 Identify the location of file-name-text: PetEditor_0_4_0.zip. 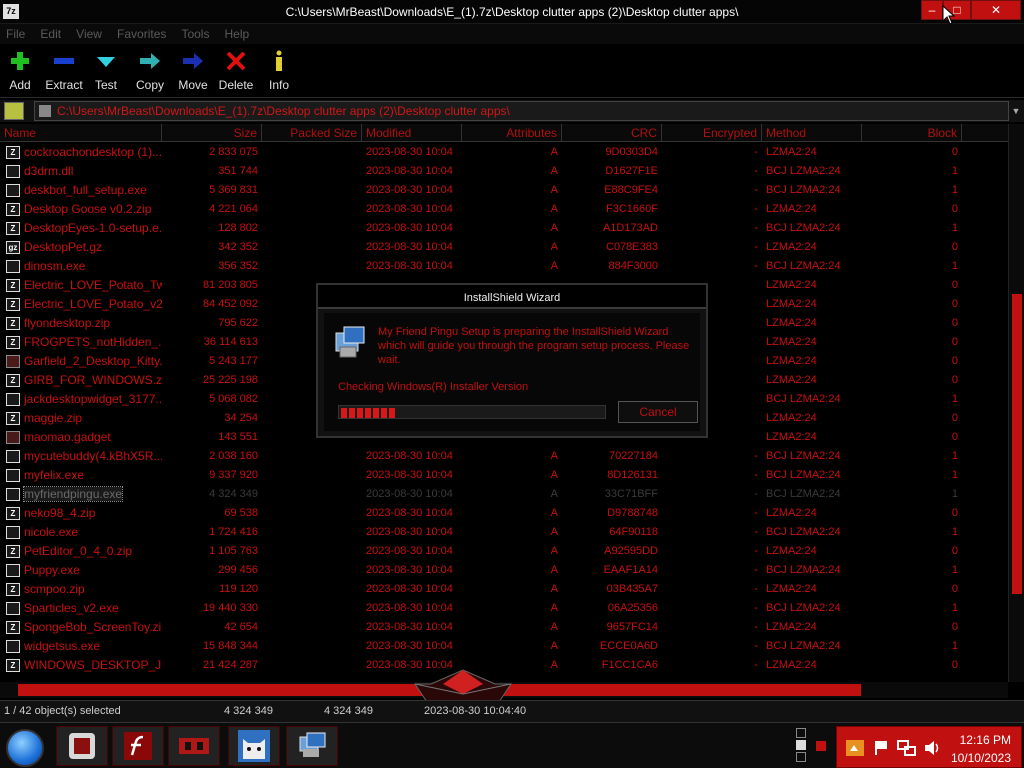
(78, 551).